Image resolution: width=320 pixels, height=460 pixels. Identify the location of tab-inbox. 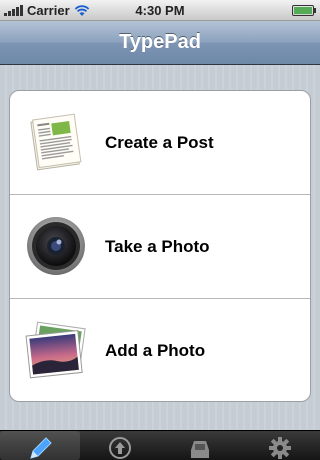
(200, 445).